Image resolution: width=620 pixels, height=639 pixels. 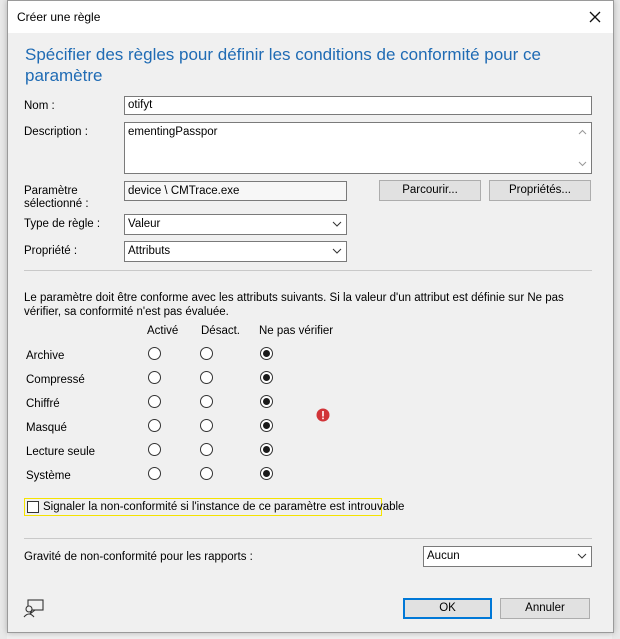 I want to click on severity-select: Aucun, so click(x=507, y=556).